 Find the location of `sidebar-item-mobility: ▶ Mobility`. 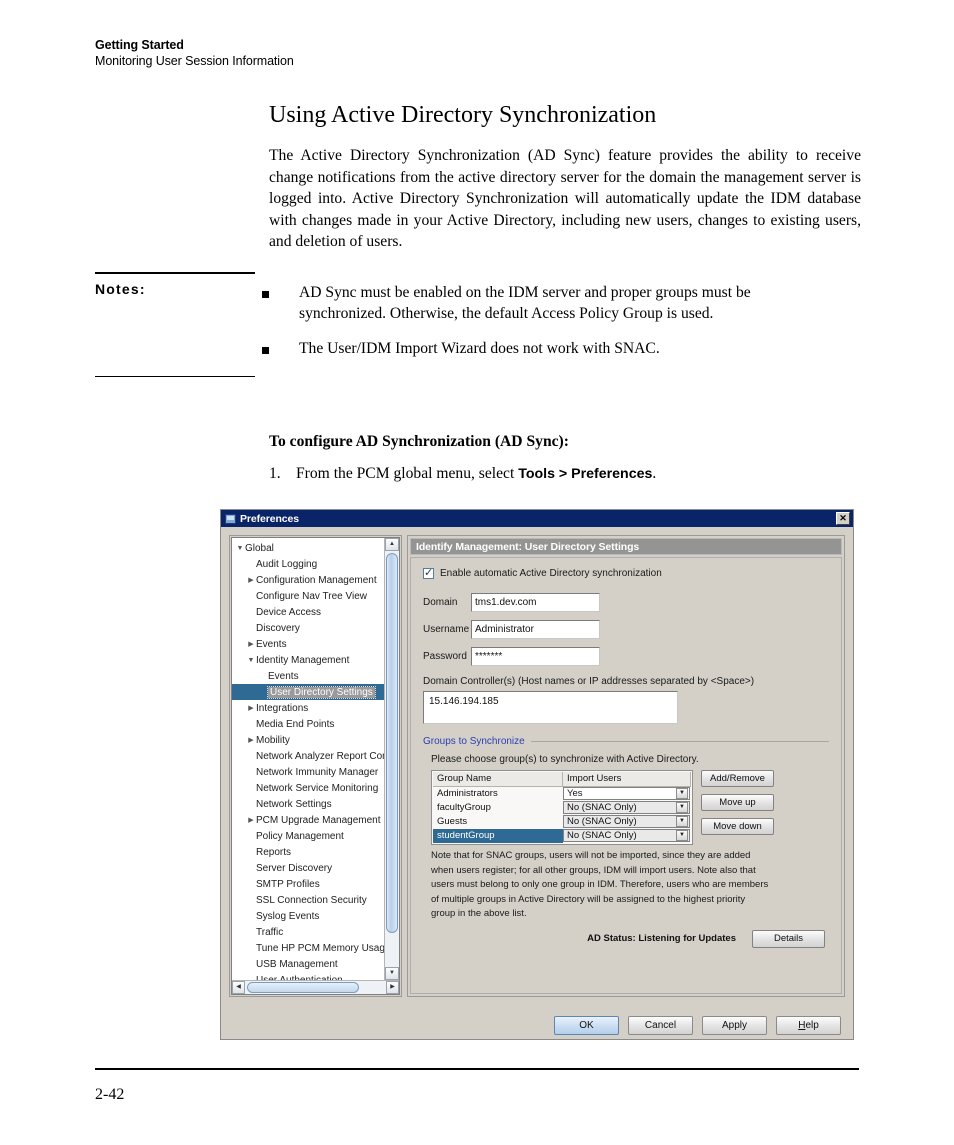

sidebar-item-mobility: ▶ Mobility is located at coordinates (308, 740).